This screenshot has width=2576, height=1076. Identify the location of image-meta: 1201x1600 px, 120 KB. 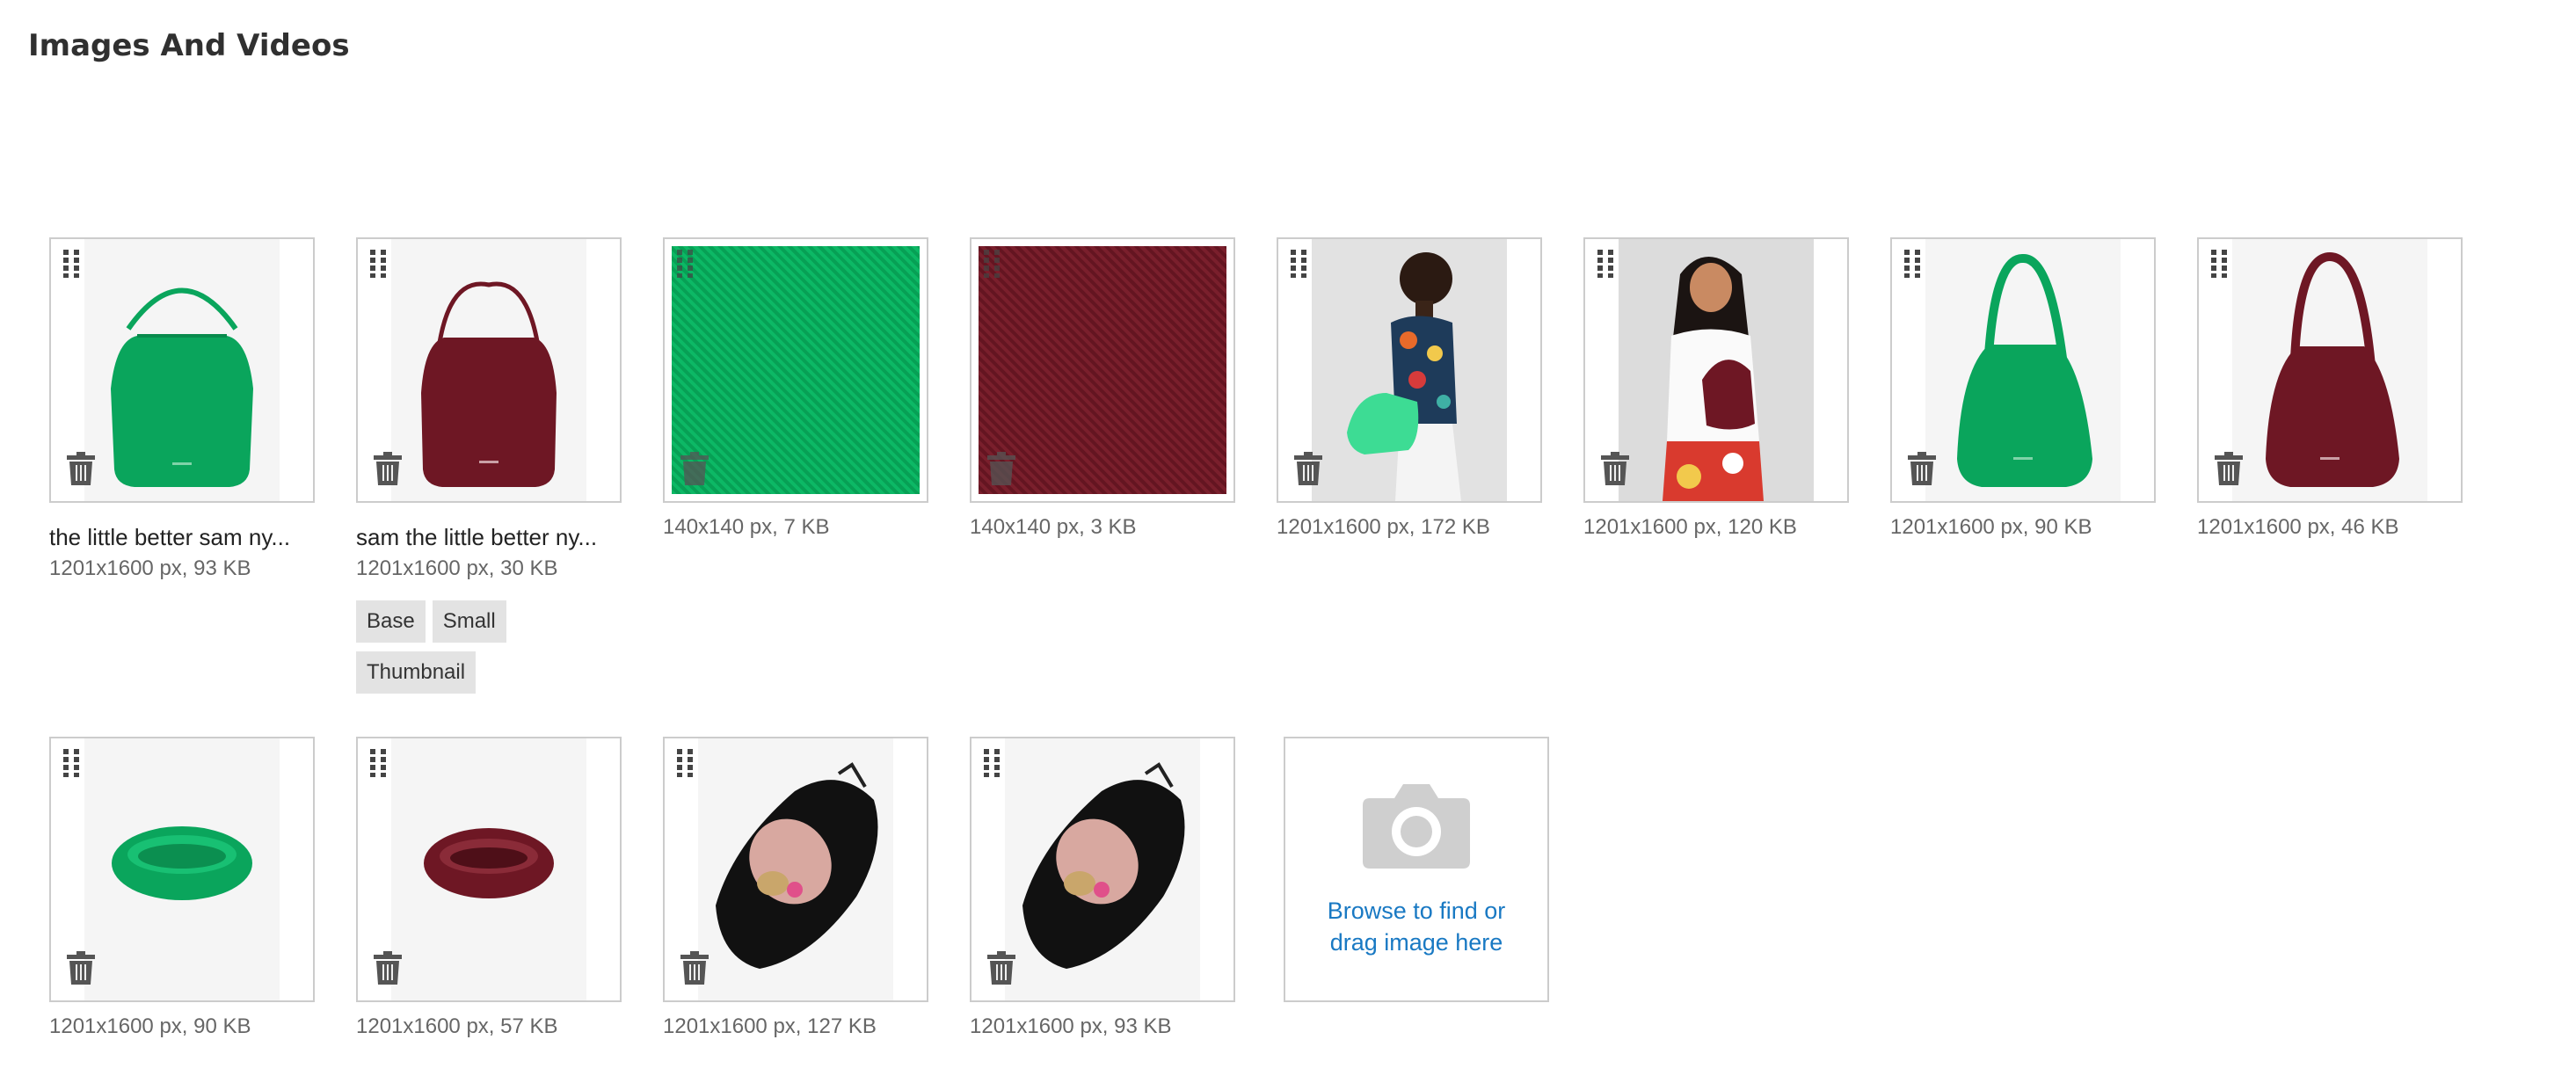
(1690, 527).